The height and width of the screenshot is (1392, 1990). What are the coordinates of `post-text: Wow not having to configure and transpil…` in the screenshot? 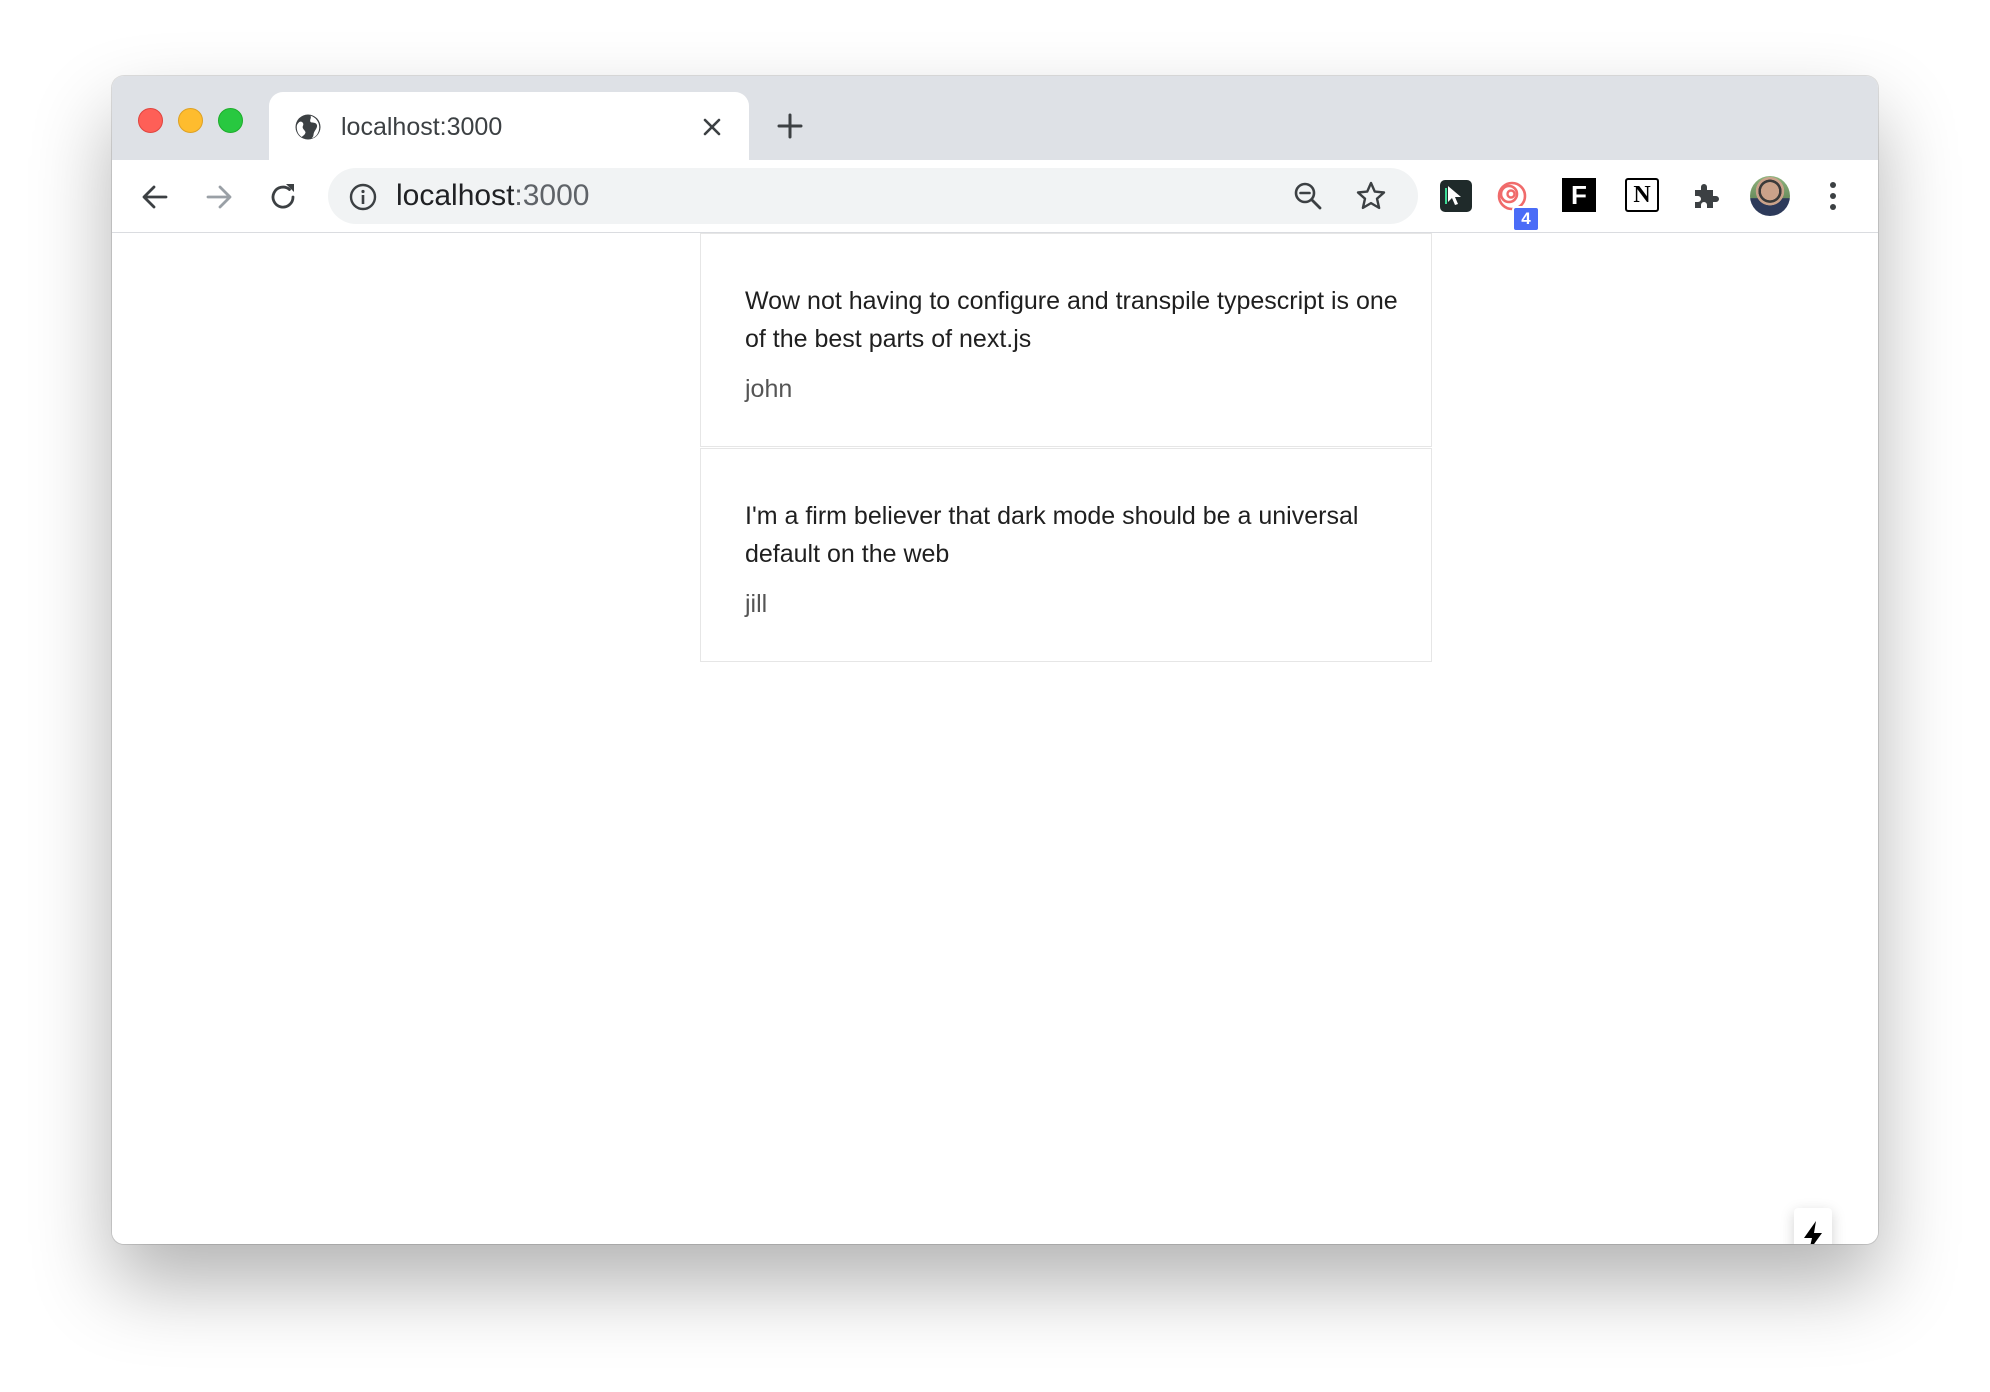 It's located at (1071, 320).